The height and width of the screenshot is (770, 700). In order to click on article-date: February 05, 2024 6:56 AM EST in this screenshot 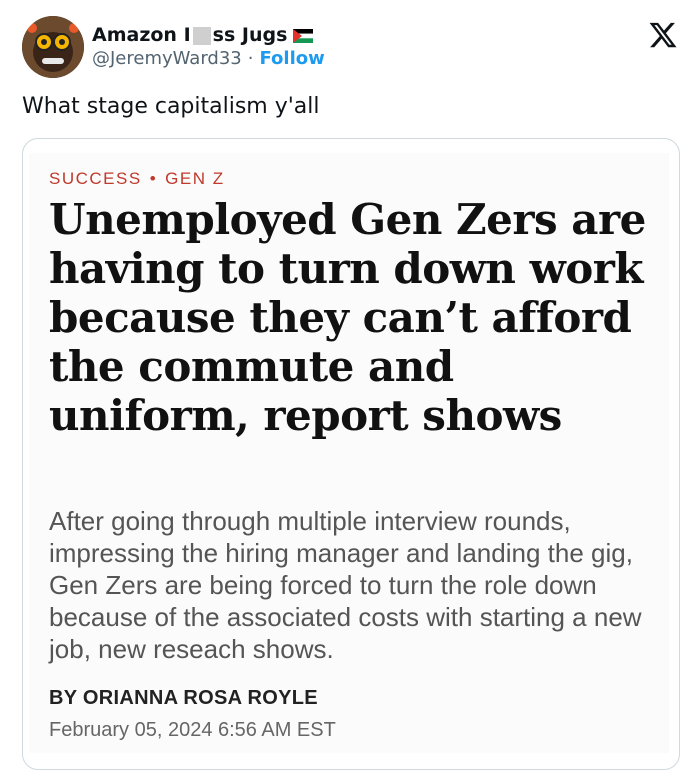, I will do `click(192, 730)`.